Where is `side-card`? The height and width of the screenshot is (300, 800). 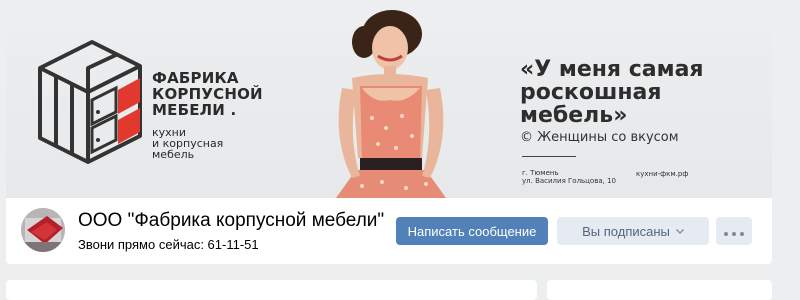
side-card is located at coordinates (659, 290).